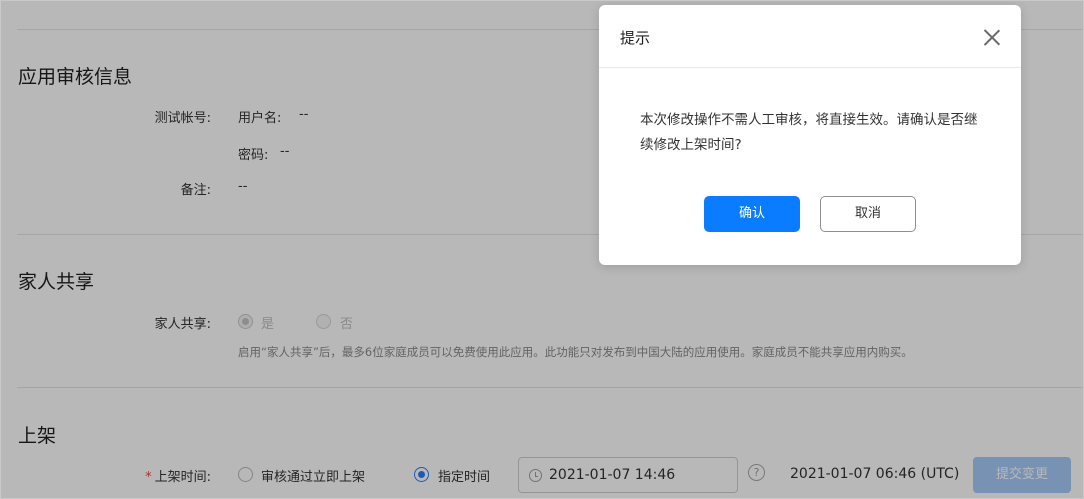 This screenshot has height=499, width=1084. I want to click on close-icon, so click(992, 38).